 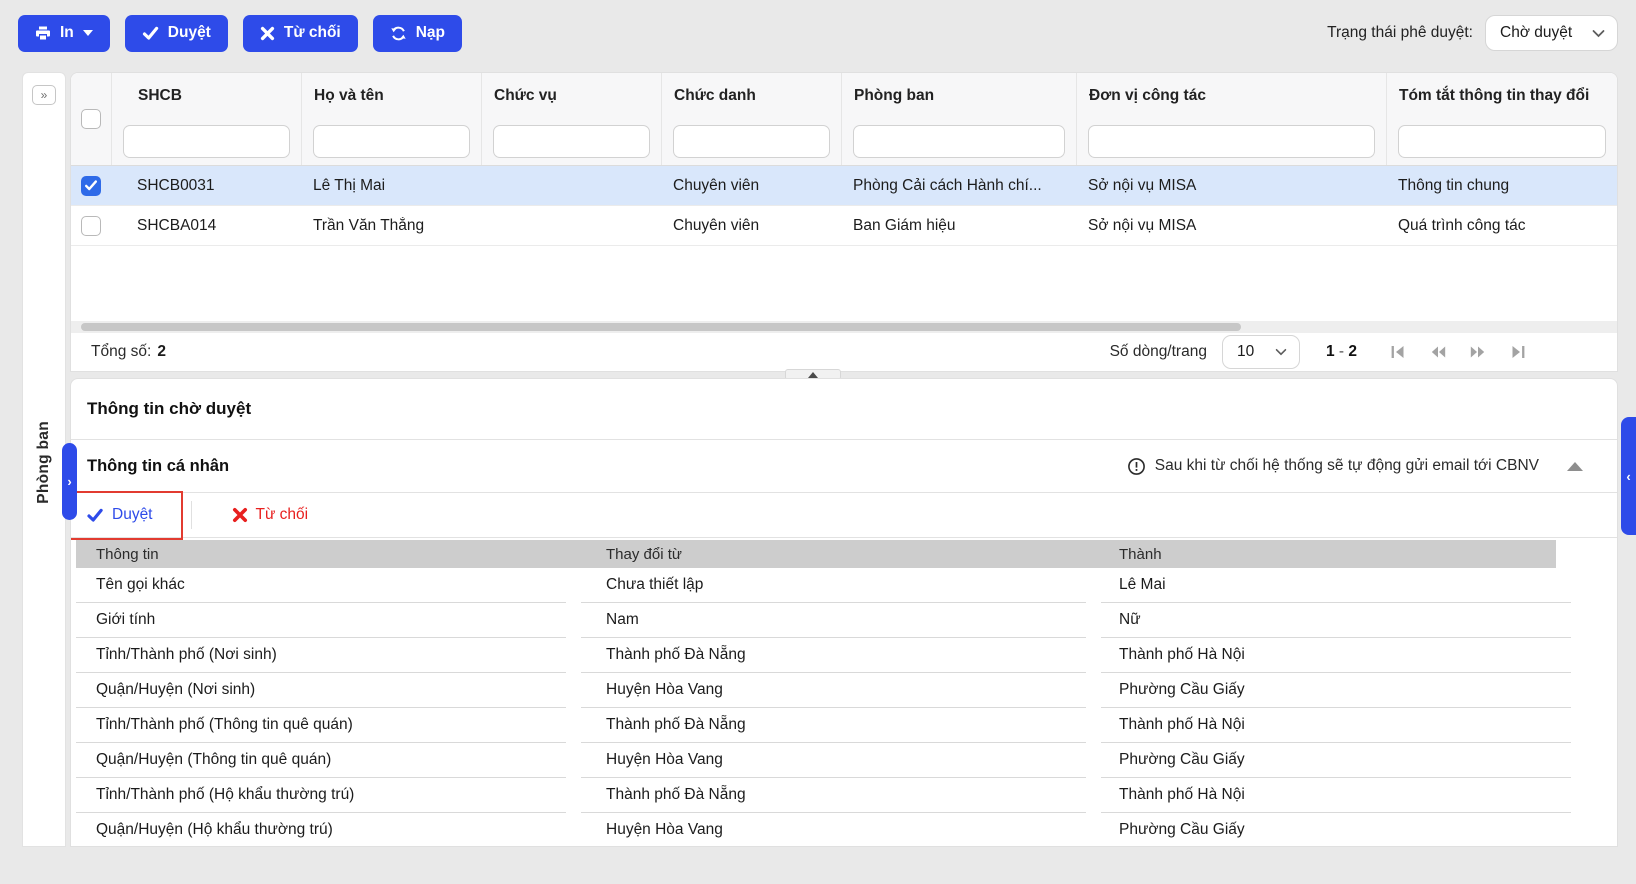 I want to click on field-name: Quận/Huyện (Nơi sinh), so click(x=321, y=690).